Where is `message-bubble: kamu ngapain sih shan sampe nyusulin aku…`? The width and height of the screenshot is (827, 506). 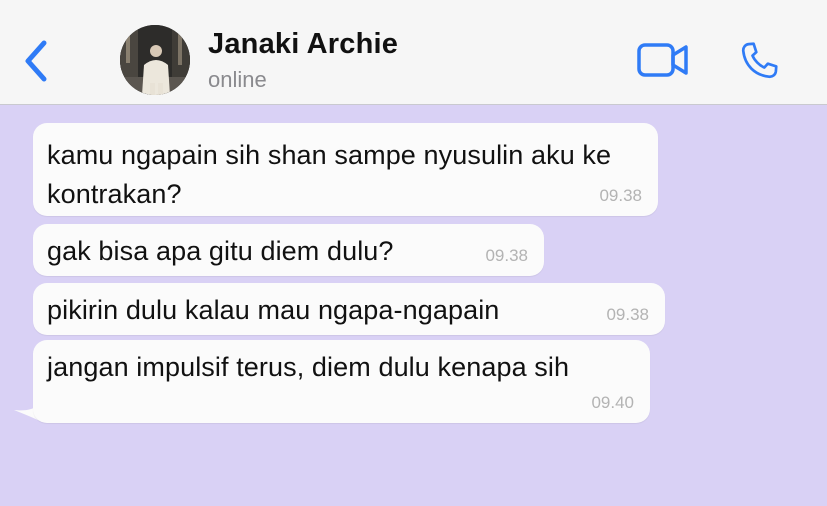 message-bubble: kamu ngapain sih shan sampe nyusulin aku… is located at coordinates (345, 169).